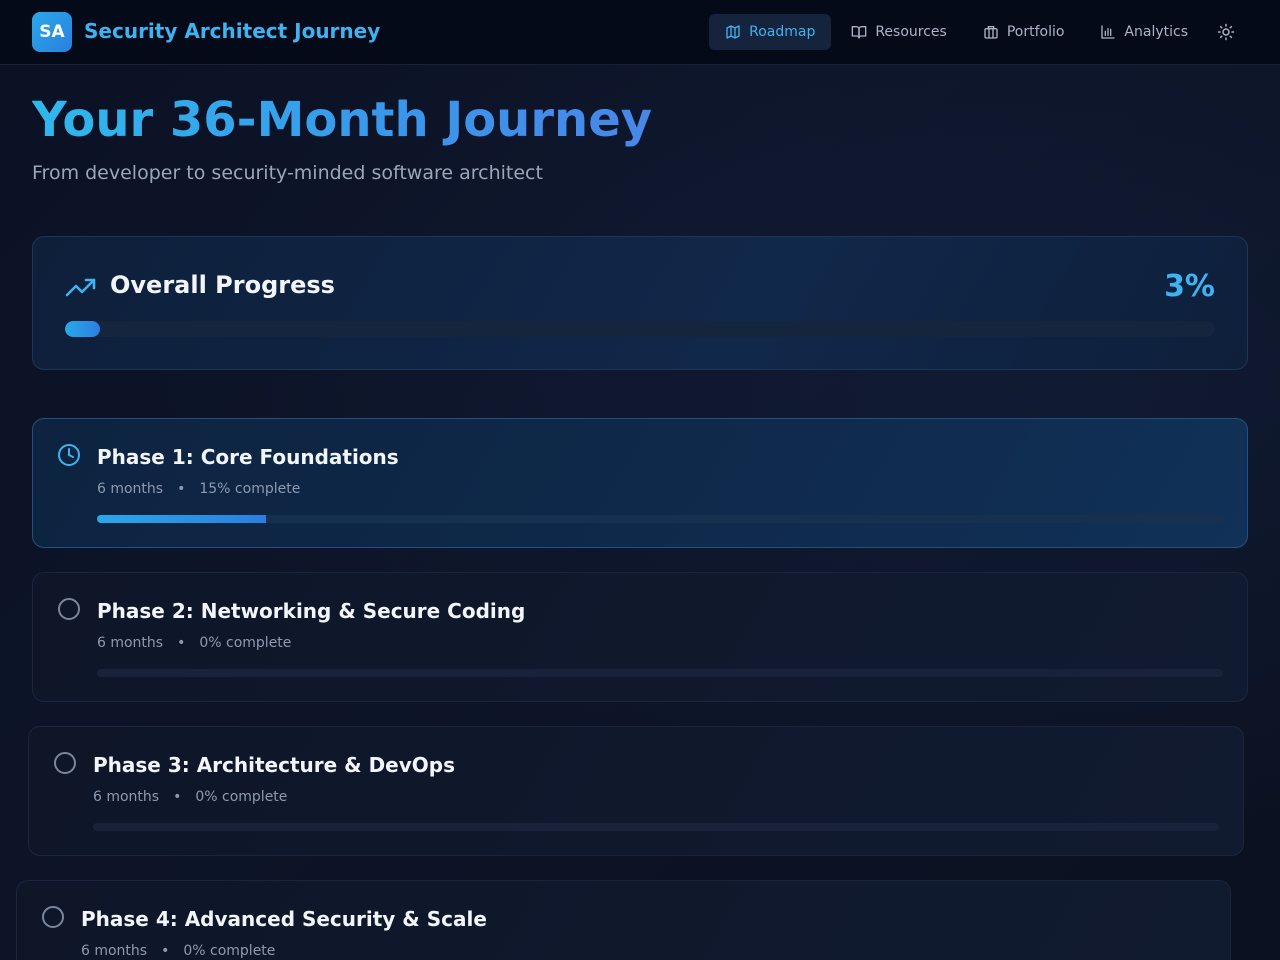  What do you see at coordinates (284, 919) in the screenshot?
I see `phase-title: Phase 4: Advanced Security & Scale` at bounding box center [284, 919].